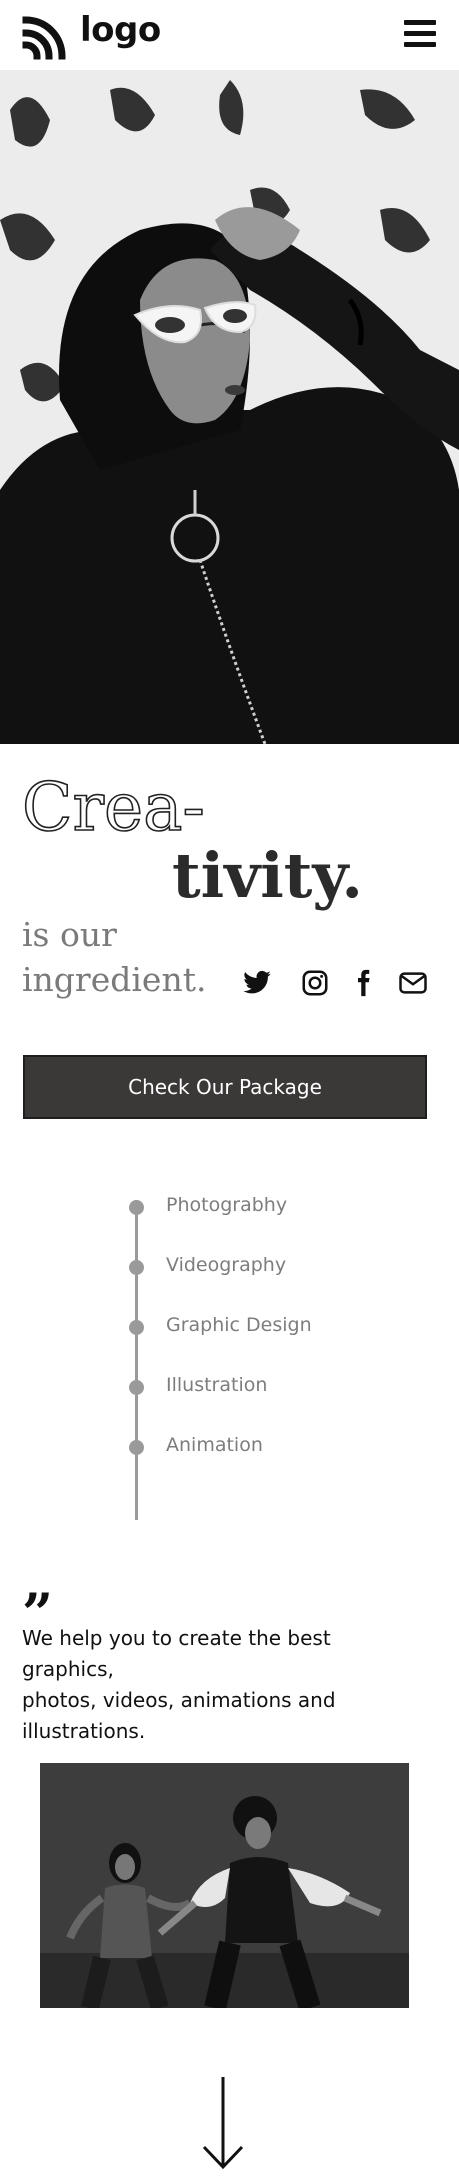 The image size is (459, 2176). I want to click on quote-line: graphics,, so click(68, 1669).